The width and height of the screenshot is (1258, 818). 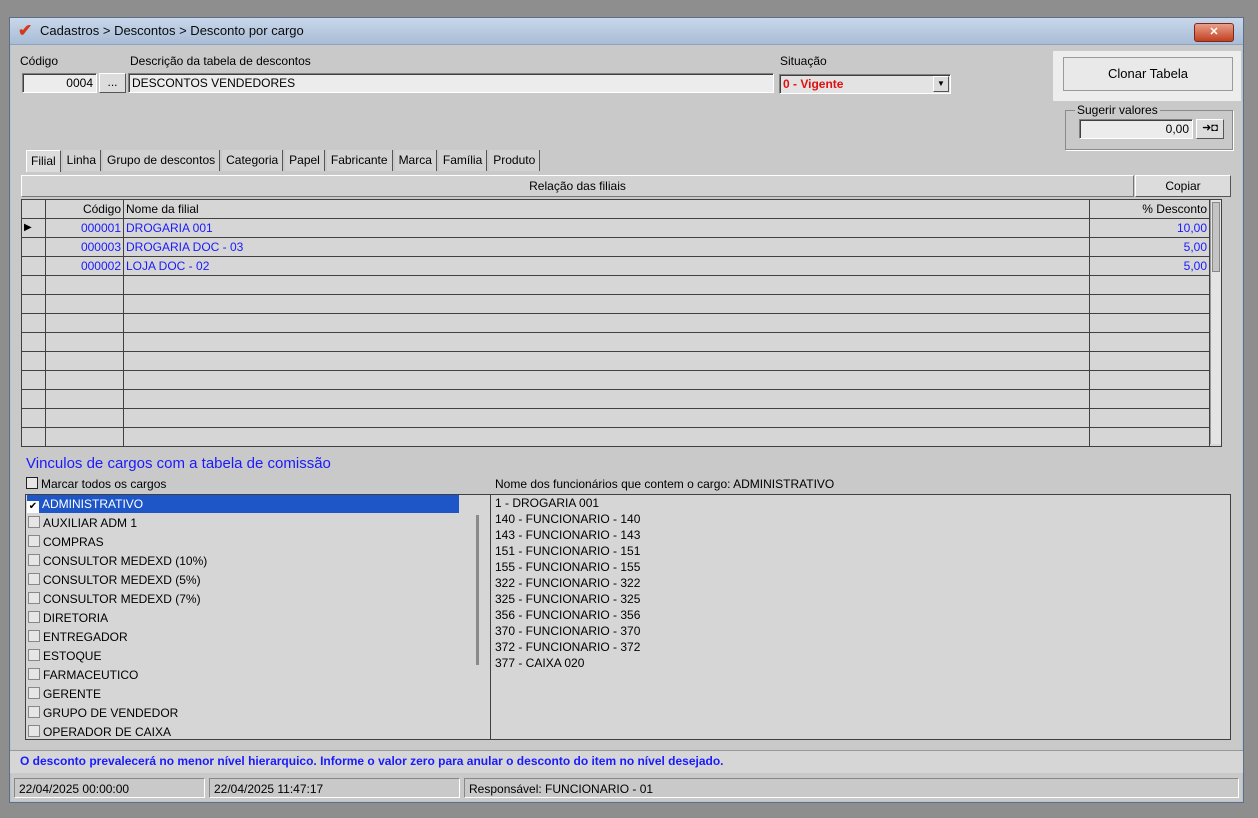 I want to click on tab-marca: Marca, so click(x=415, y=160).